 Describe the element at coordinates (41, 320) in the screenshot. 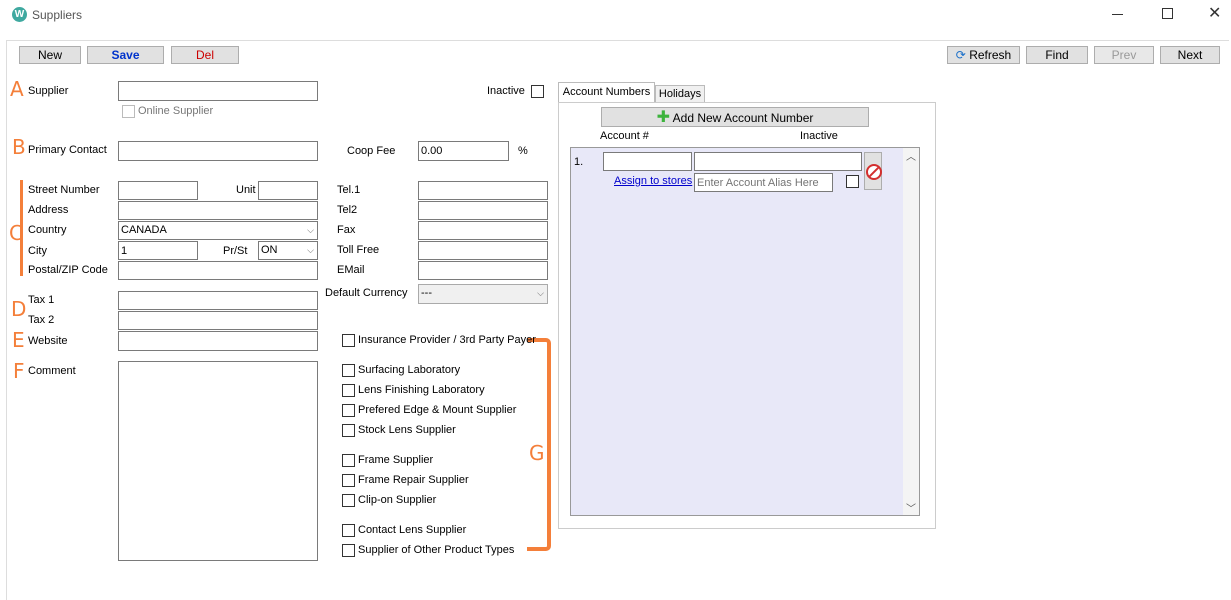

I see `tax2-label: Tax 2` at that location.